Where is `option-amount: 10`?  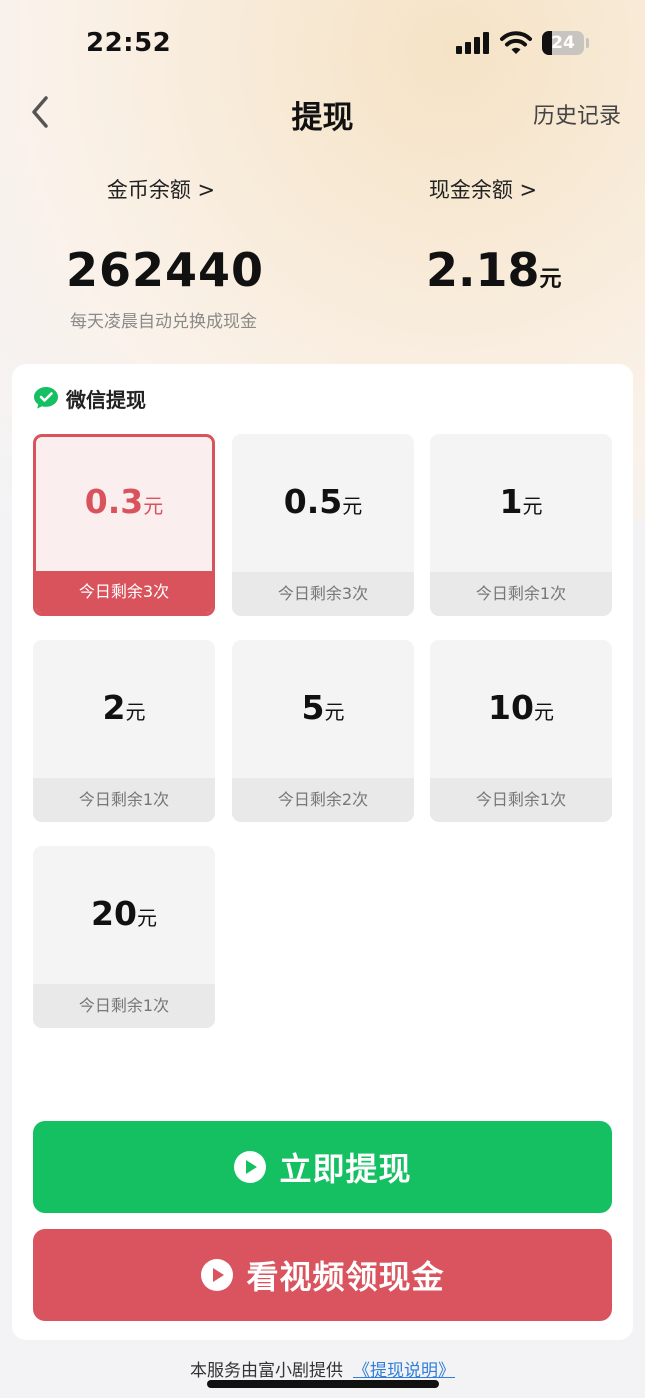
option-amount: 10 is located at coordinates (511, 707).